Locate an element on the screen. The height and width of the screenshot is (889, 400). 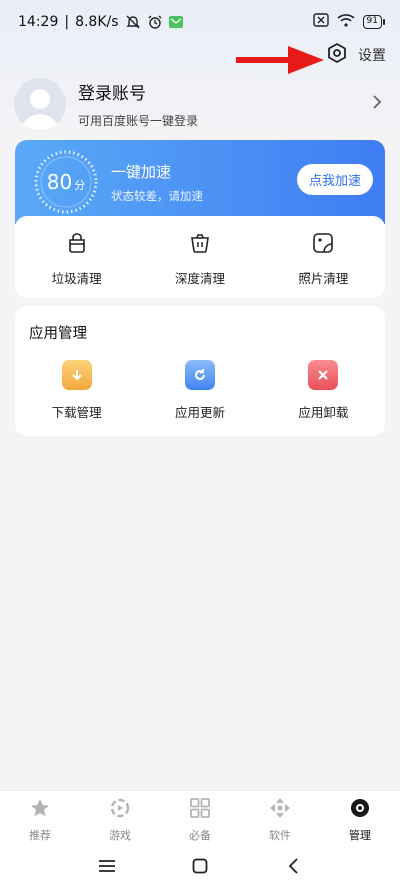
app-management-card: 应用管理 下载管理 应用更新 应用卸载 is located at coordinates (200, 371).